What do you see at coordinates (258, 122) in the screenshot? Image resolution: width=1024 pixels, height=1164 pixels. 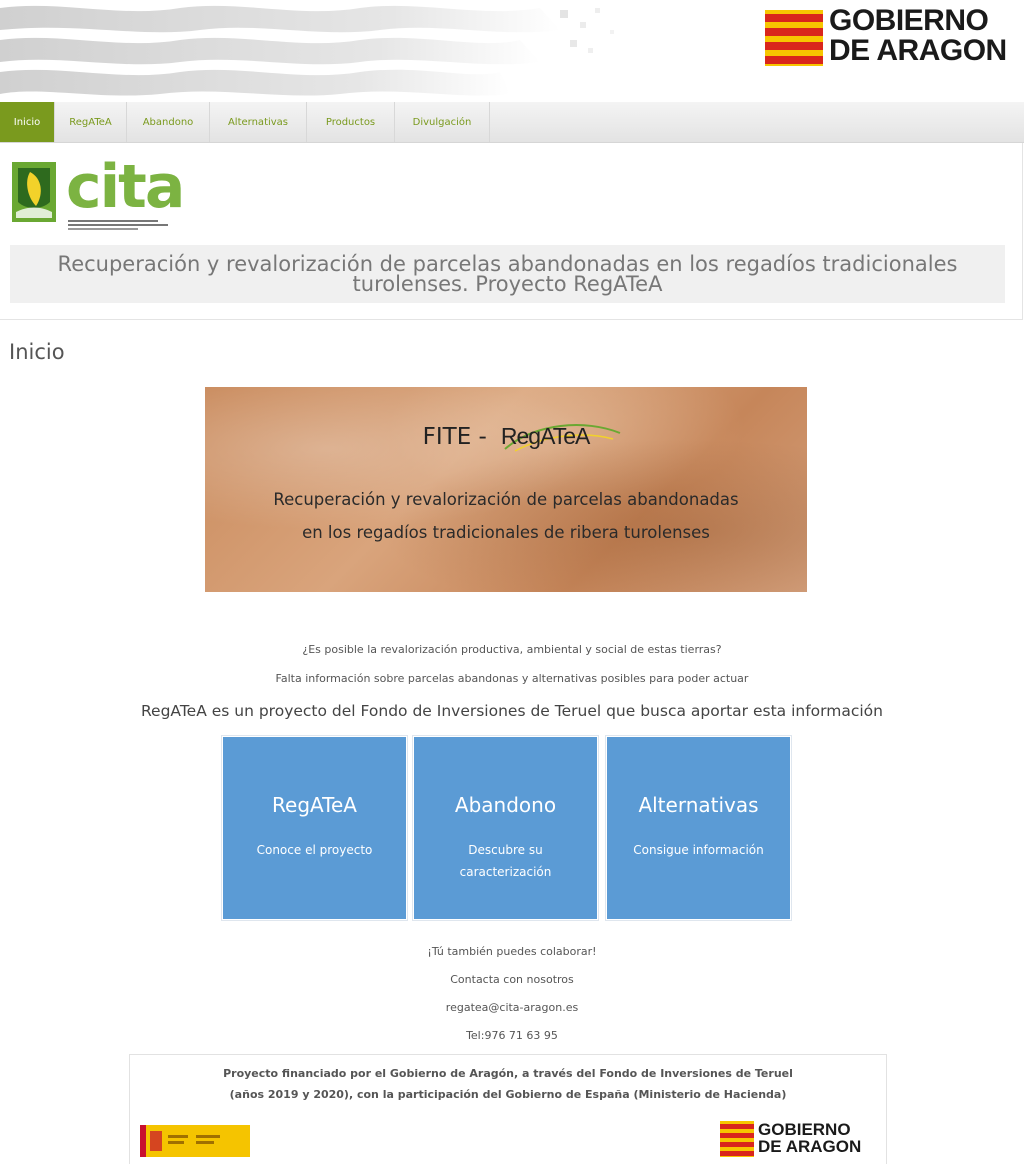 I see `nav-item-alternativas: Alternativas` at bounding box center [258, 122].